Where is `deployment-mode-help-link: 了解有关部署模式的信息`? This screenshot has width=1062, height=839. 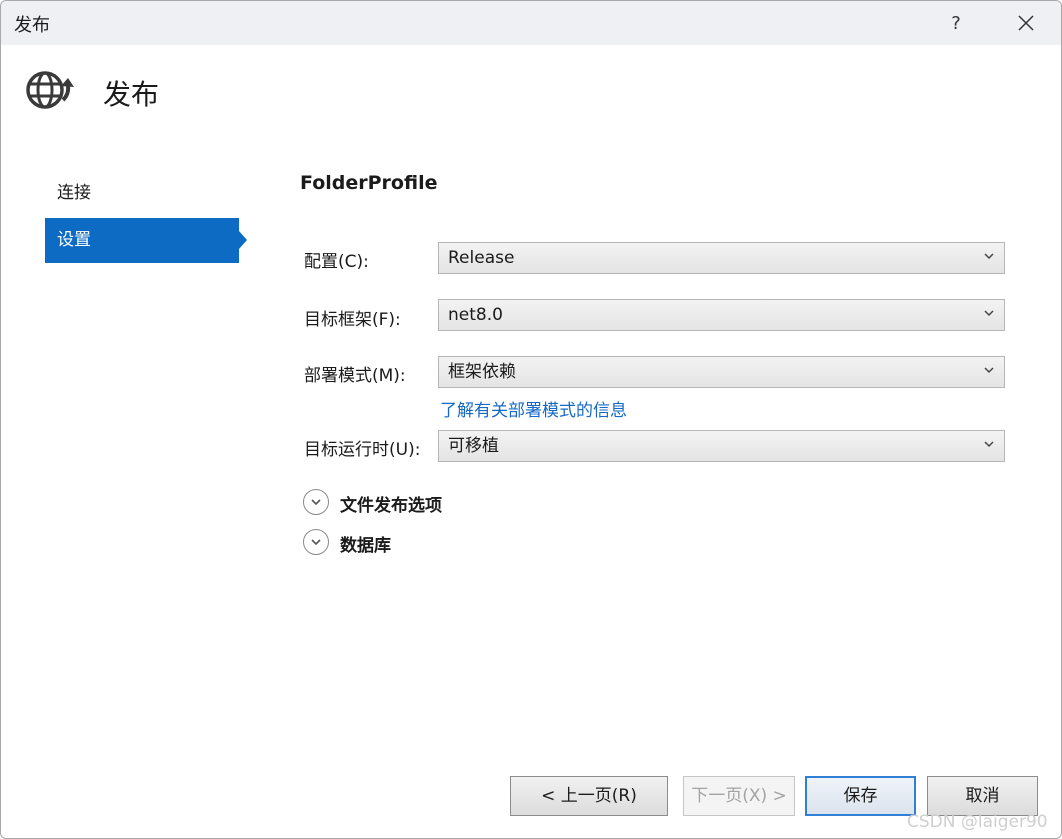 deployment-mode-help-link: 了解有关部署模式的信息 is located at coordinates (533, 408).